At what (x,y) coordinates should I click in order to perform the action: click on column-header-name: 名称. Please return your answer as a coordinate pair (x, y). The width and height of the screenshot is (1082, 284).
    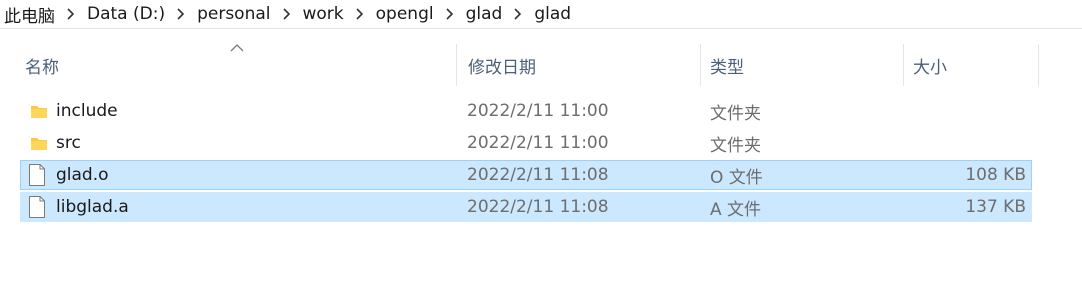
    Looking at the image, I should click on (42, 65).